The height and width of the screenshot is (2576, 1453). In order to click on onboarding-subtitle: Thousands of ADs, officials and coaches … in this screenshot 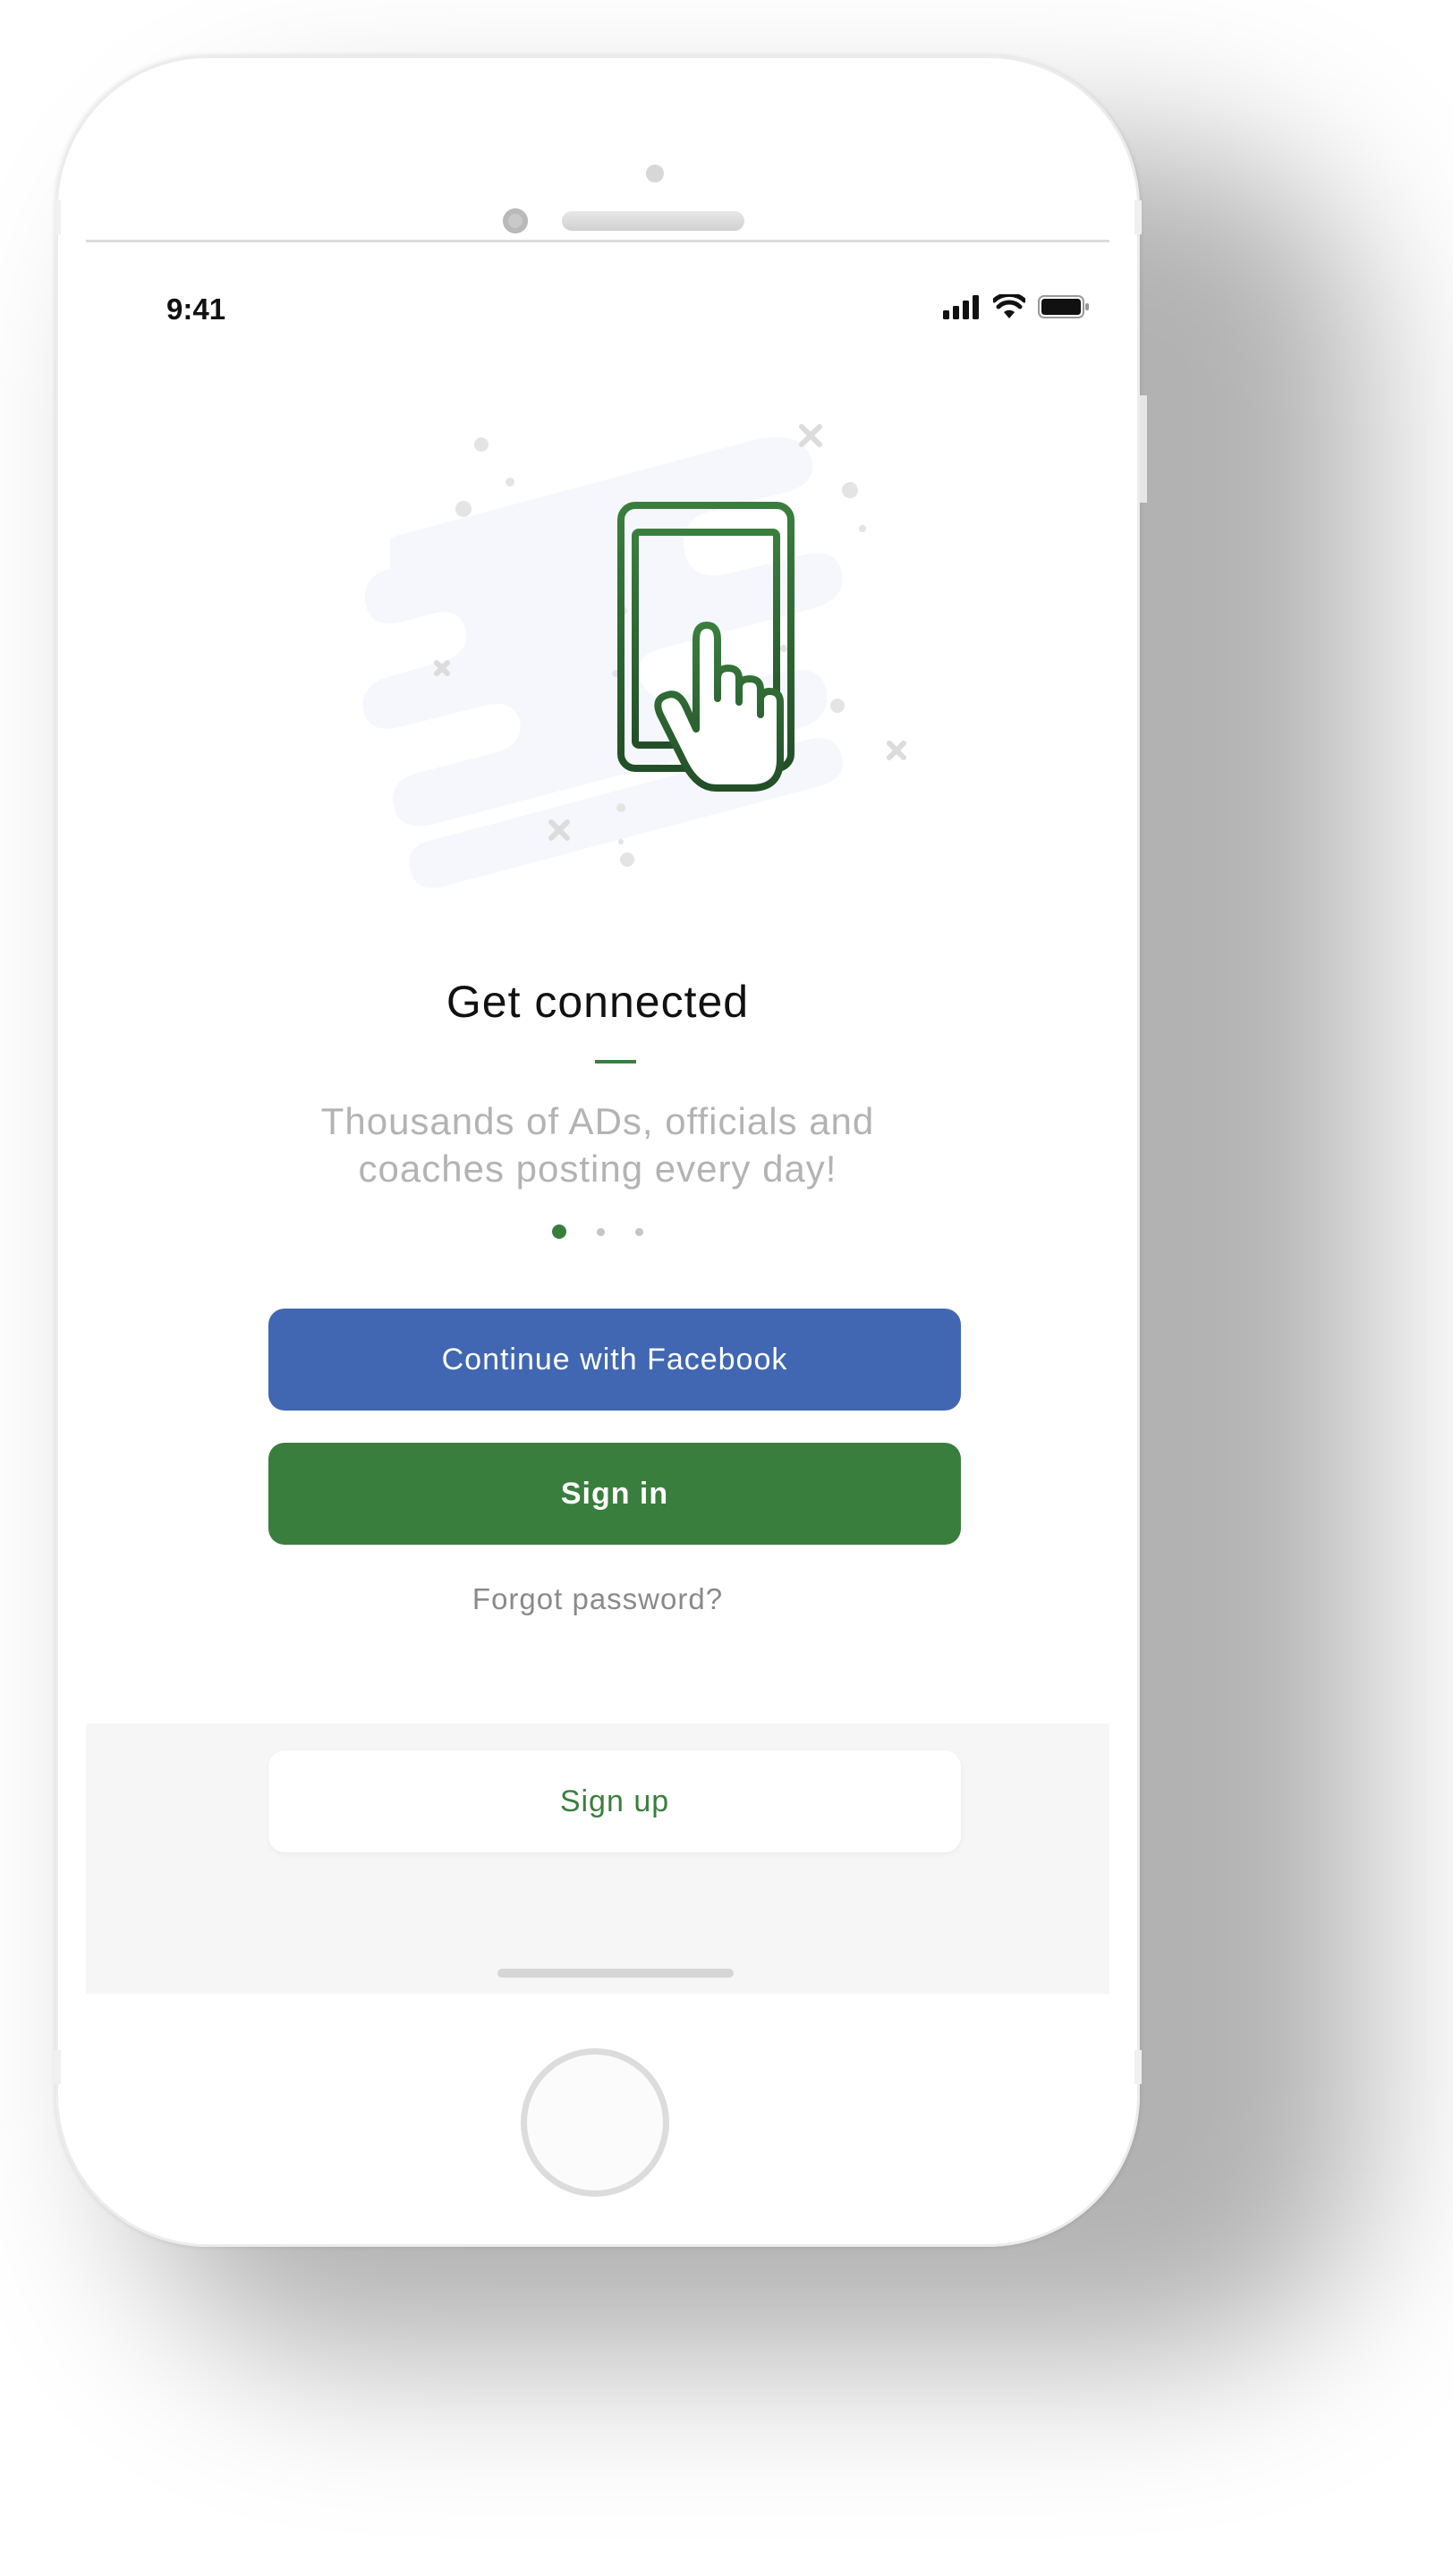, I will do `click(597, 1145)`.